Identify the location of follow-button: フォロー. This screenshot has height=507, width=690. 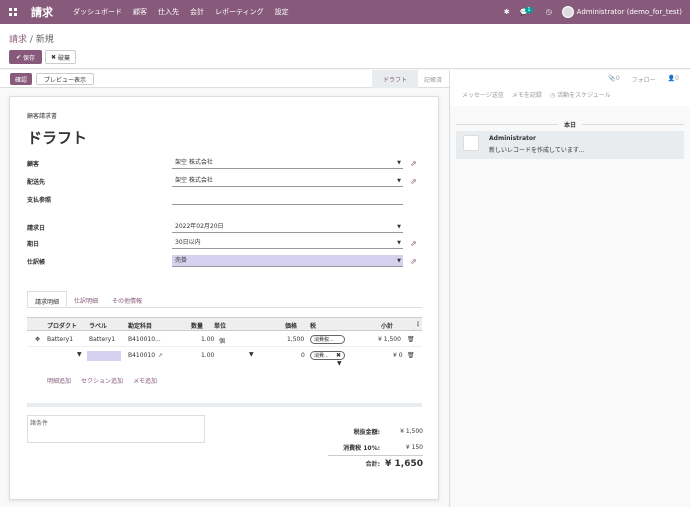
(644, 79).